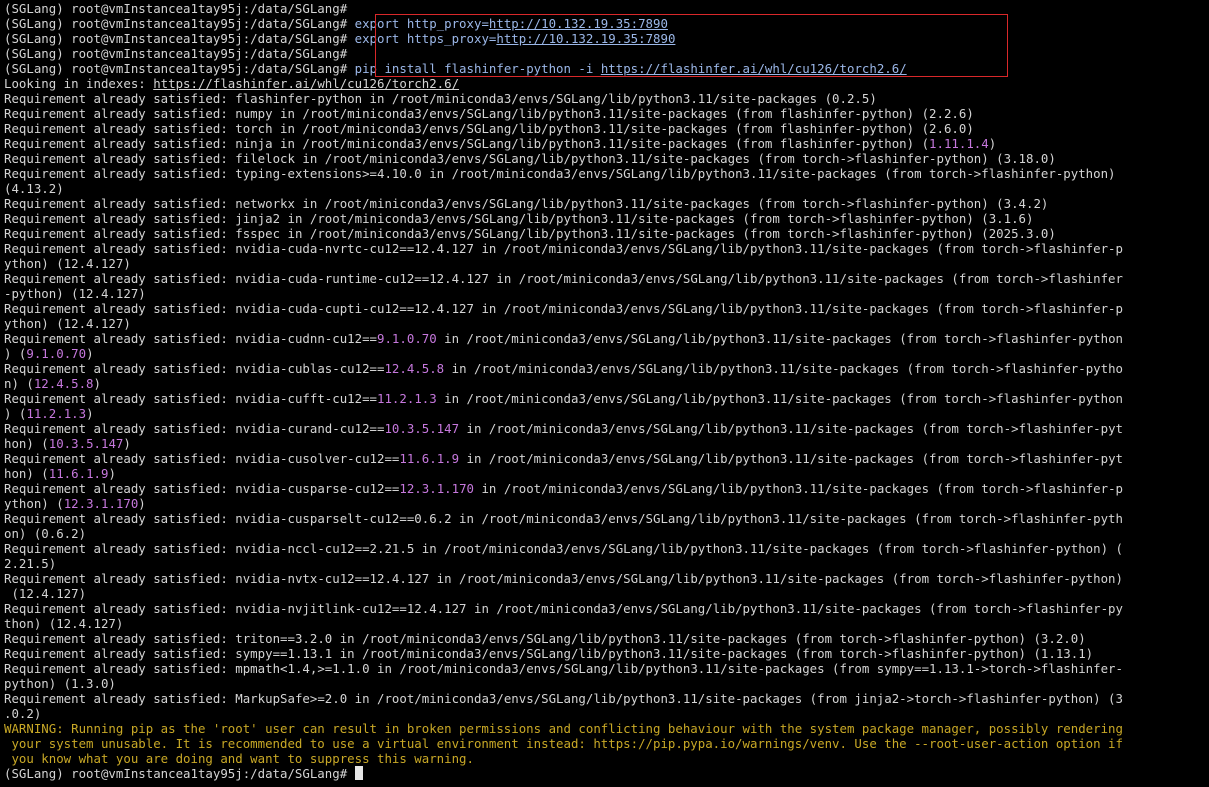  What do you see at coordinates (477, 68) in the screenshot?
I see `command-text: pip install flashinfer-python -i` at bounding box center [477, 68].